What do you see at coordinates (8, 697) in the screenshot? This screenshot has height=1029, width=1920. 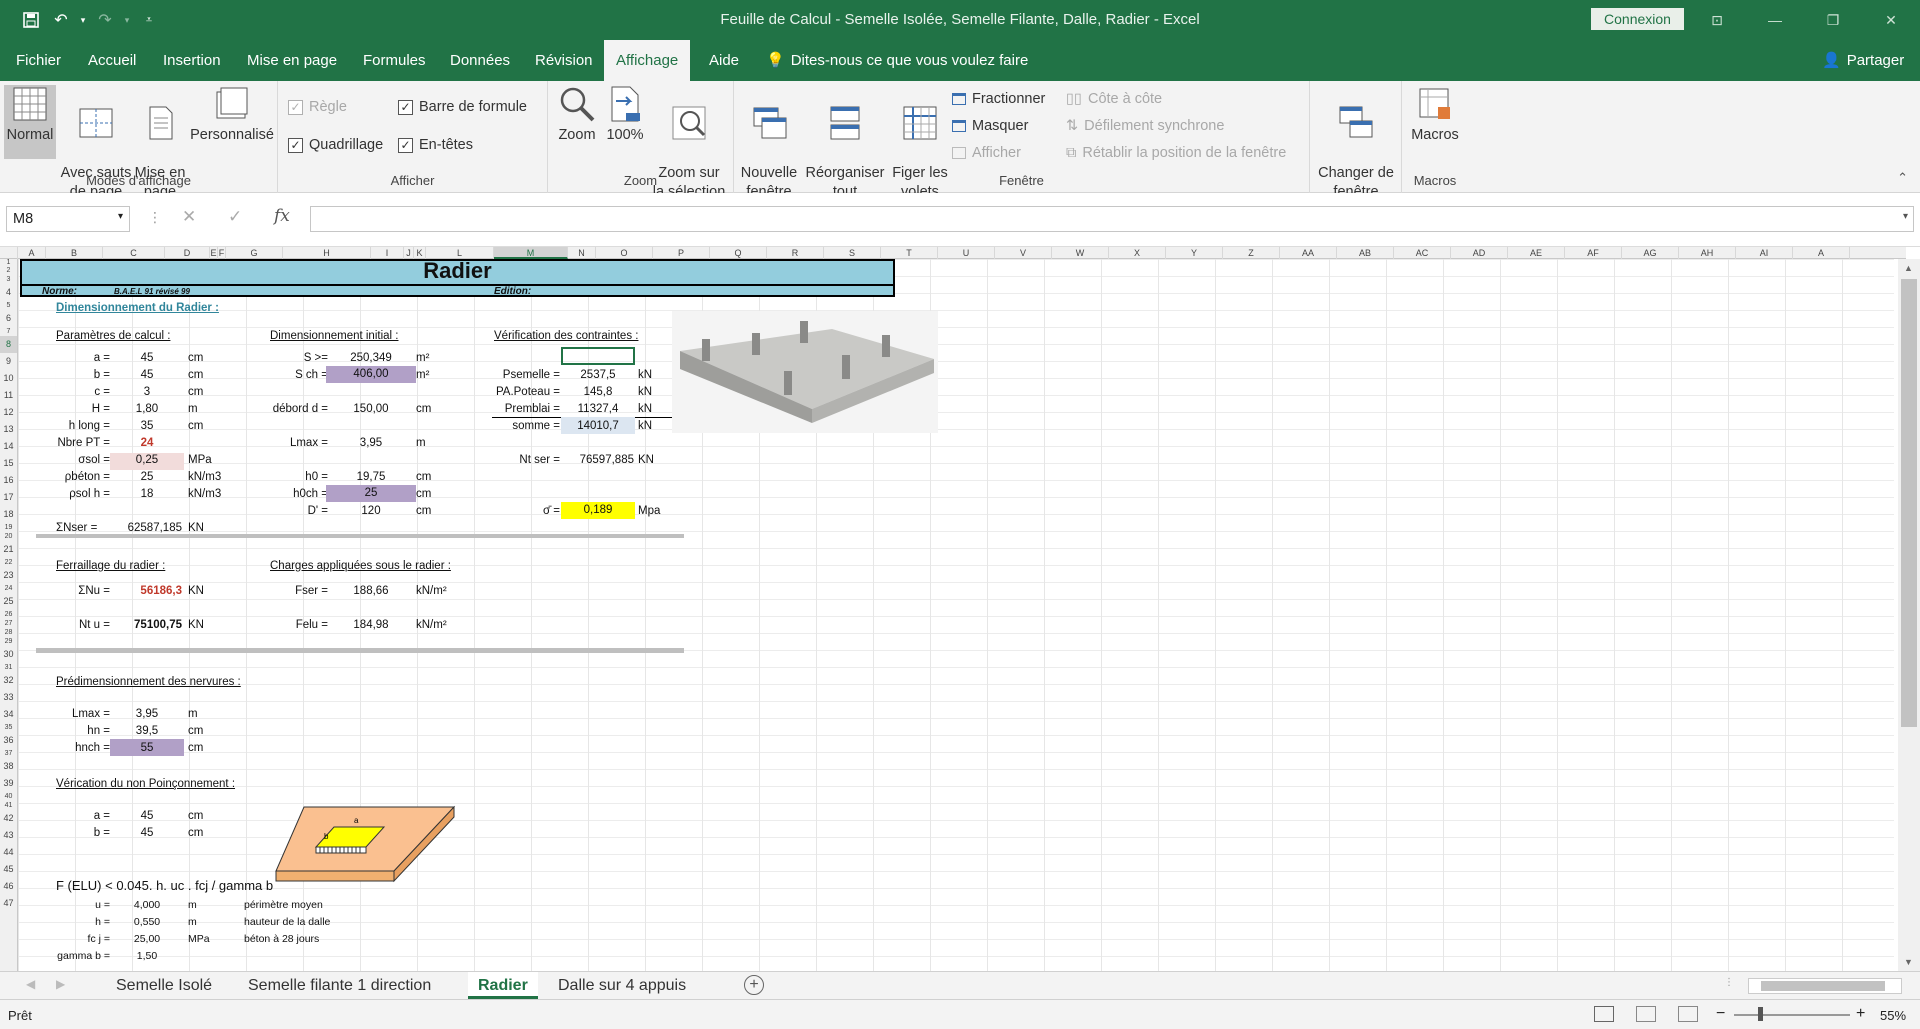 I see `row-header: 33` at bounding box center [8, 697].